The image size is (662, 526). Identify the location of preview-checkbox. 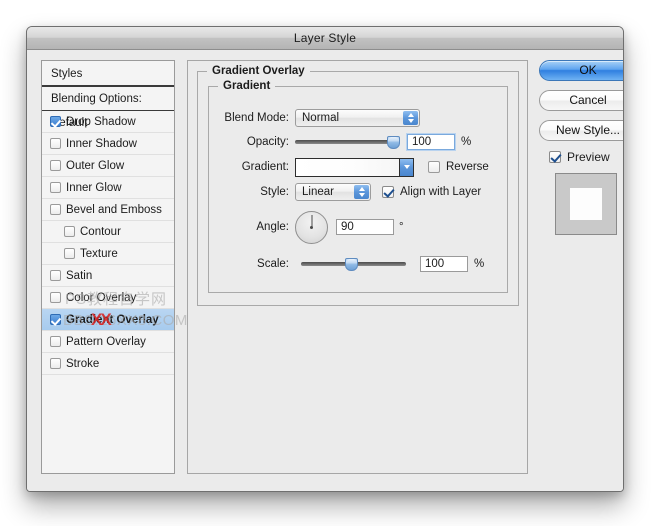
(555, 157).